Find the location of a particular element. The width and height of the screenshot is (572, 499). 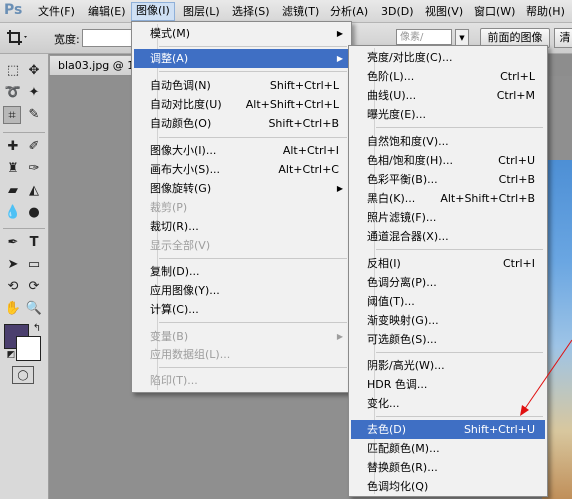

menu-window: 窗口(W) is located at coordinates (494, 11).